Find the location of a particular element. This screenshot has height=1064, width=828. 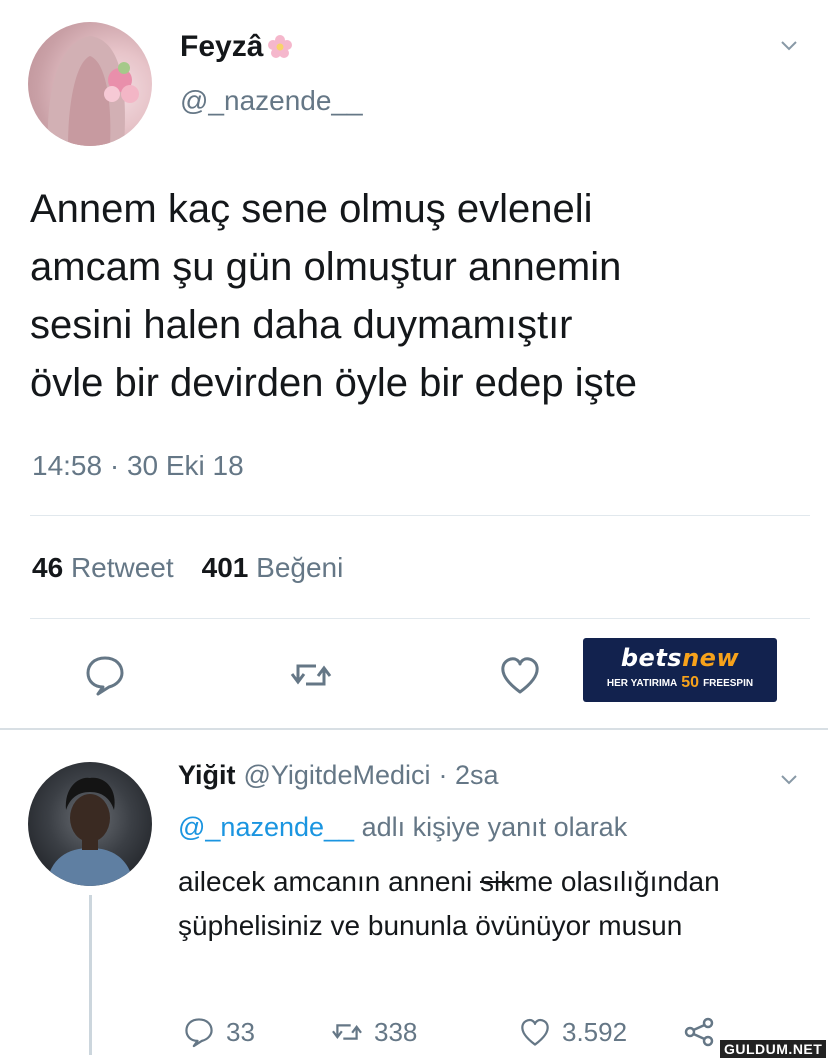

ad-tagline: HER YATIRIMA 50 FREESPIN is located at coordinates (680, 682).